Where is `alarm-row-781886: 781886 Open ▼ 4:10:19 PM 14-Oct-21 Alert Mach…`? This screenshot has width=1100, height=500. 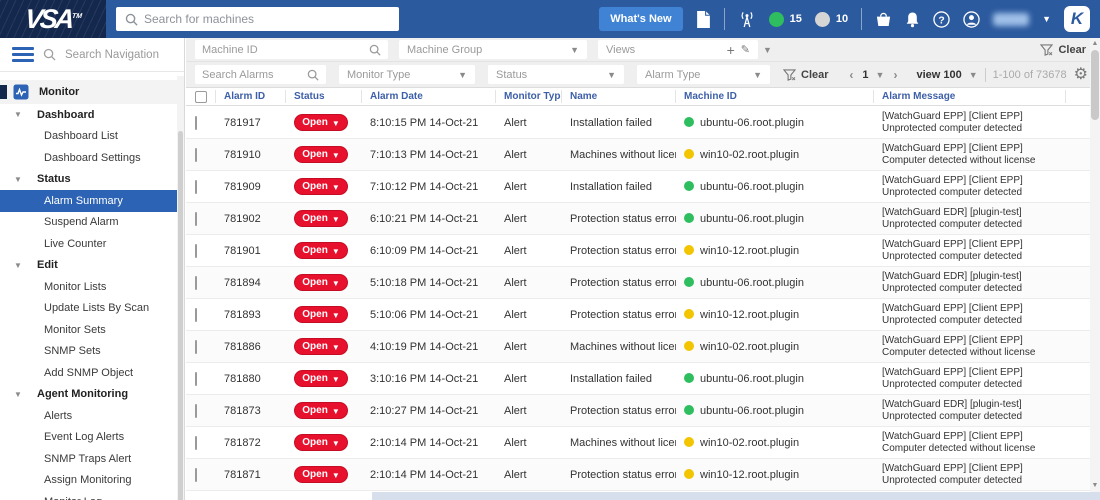
alarm-row-781886: 781886 Open ▼ 4:10:19 PM 14-Oct-21 Alert Mach… is located at coordinates (638, 347).